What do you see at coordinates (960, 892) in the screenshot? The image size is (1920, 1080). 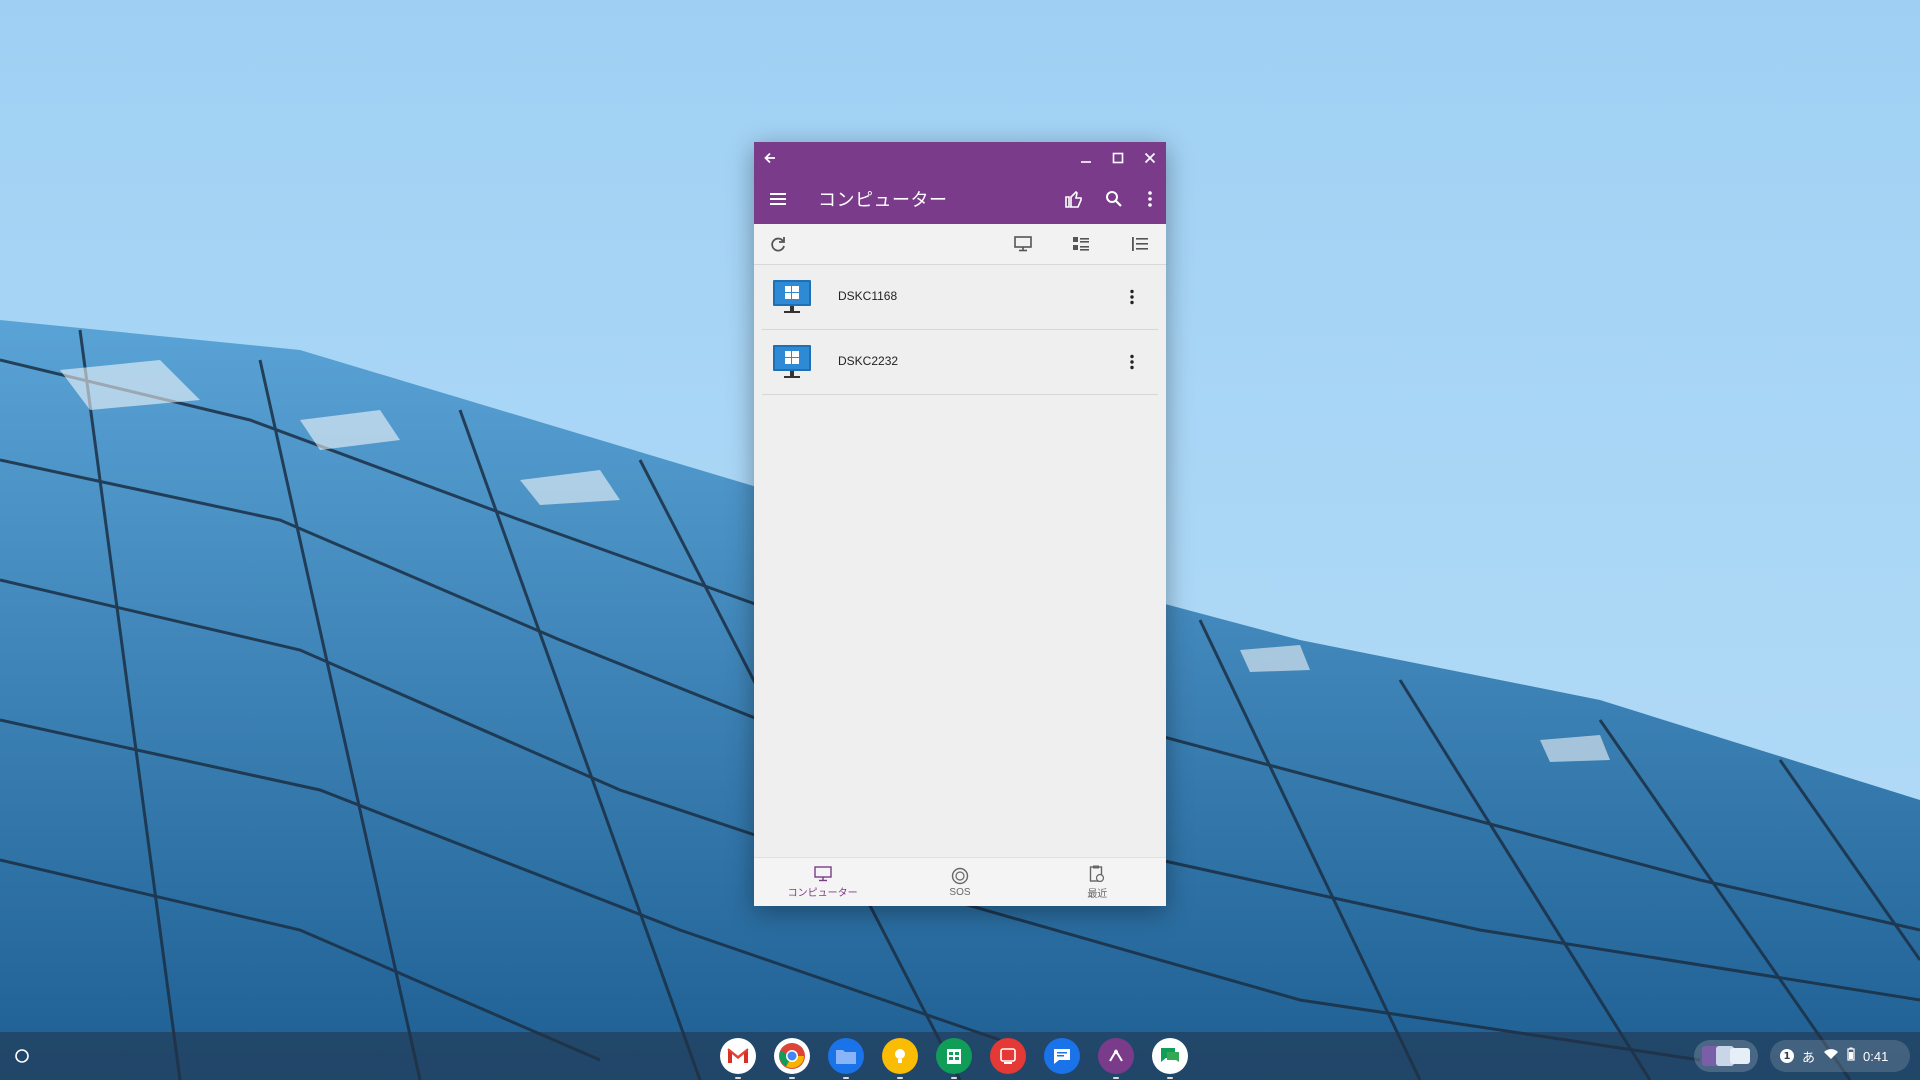 I see `nav-label: SOS` at bounding box center [960, 892].